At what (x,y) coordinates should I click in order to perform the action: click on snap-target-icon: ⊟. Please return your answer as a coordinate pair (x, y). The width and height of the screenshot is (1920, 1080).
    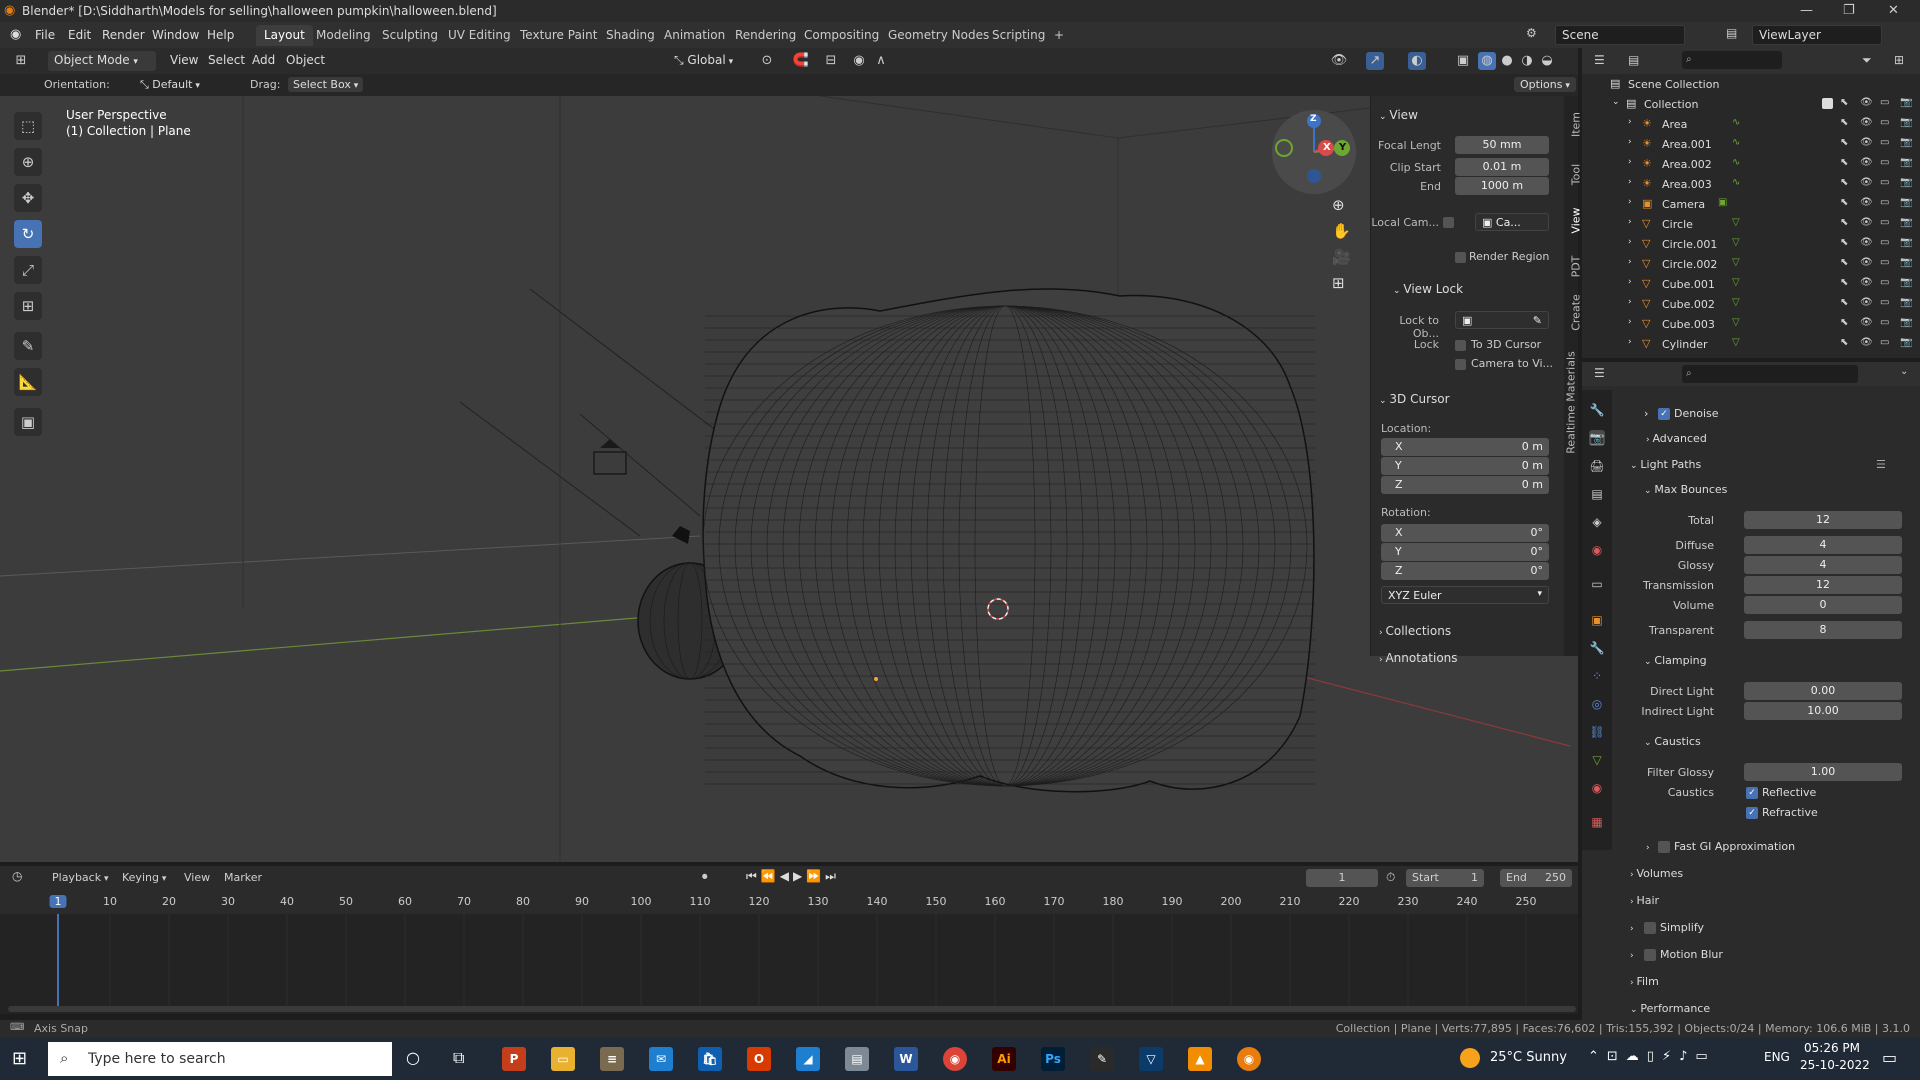
    Looking at the image, I should click on (831, 61).